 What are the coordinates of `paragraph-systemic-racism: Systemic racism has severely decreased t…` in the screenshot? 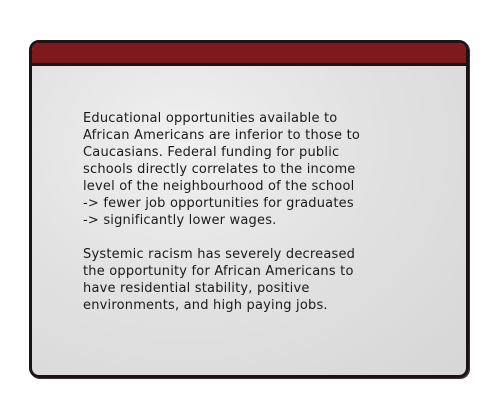 It's located at (219, 280).